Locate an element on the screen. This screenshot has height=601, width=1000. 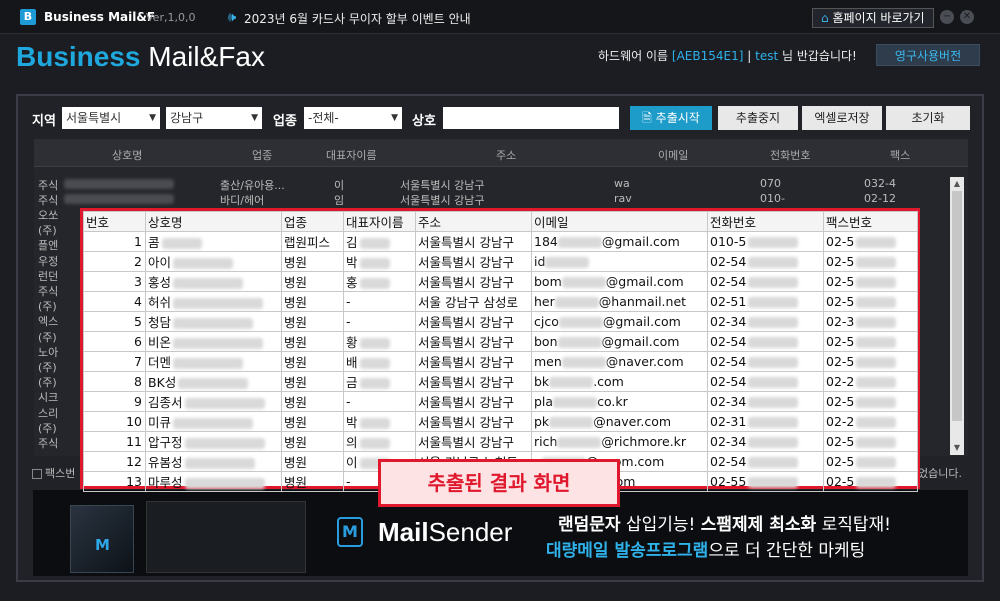
chevron-down-icon: ▼ is located at coordinates (254, 118).